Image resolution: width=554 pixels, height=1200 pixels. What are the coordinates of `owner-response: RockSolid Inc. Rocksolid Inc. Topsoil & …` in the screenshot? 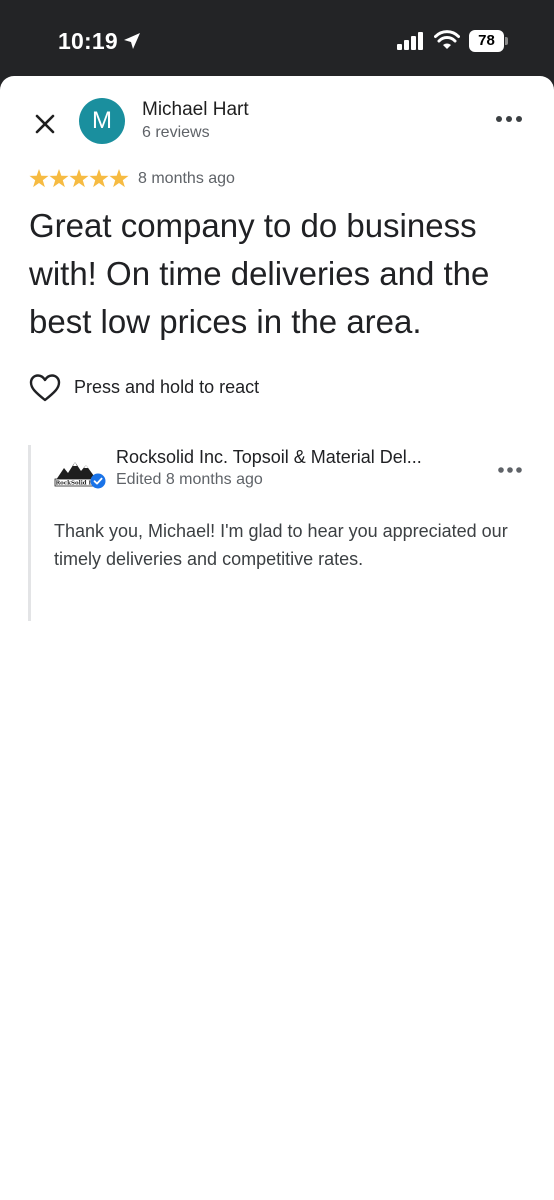 It's located at (278, 533).